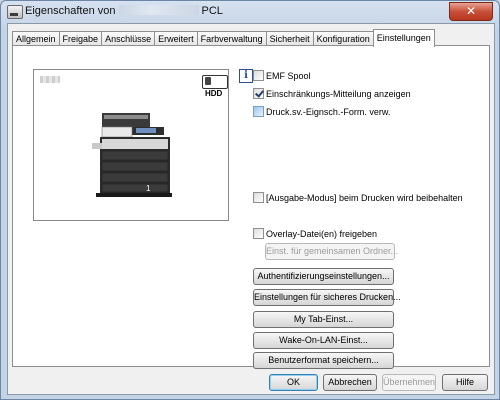 The height and width of the screenshot is (400, 500). Describe the element at coordinates (258, 233) in the screenshot. I see `overlay-share-checkbox` at that location.